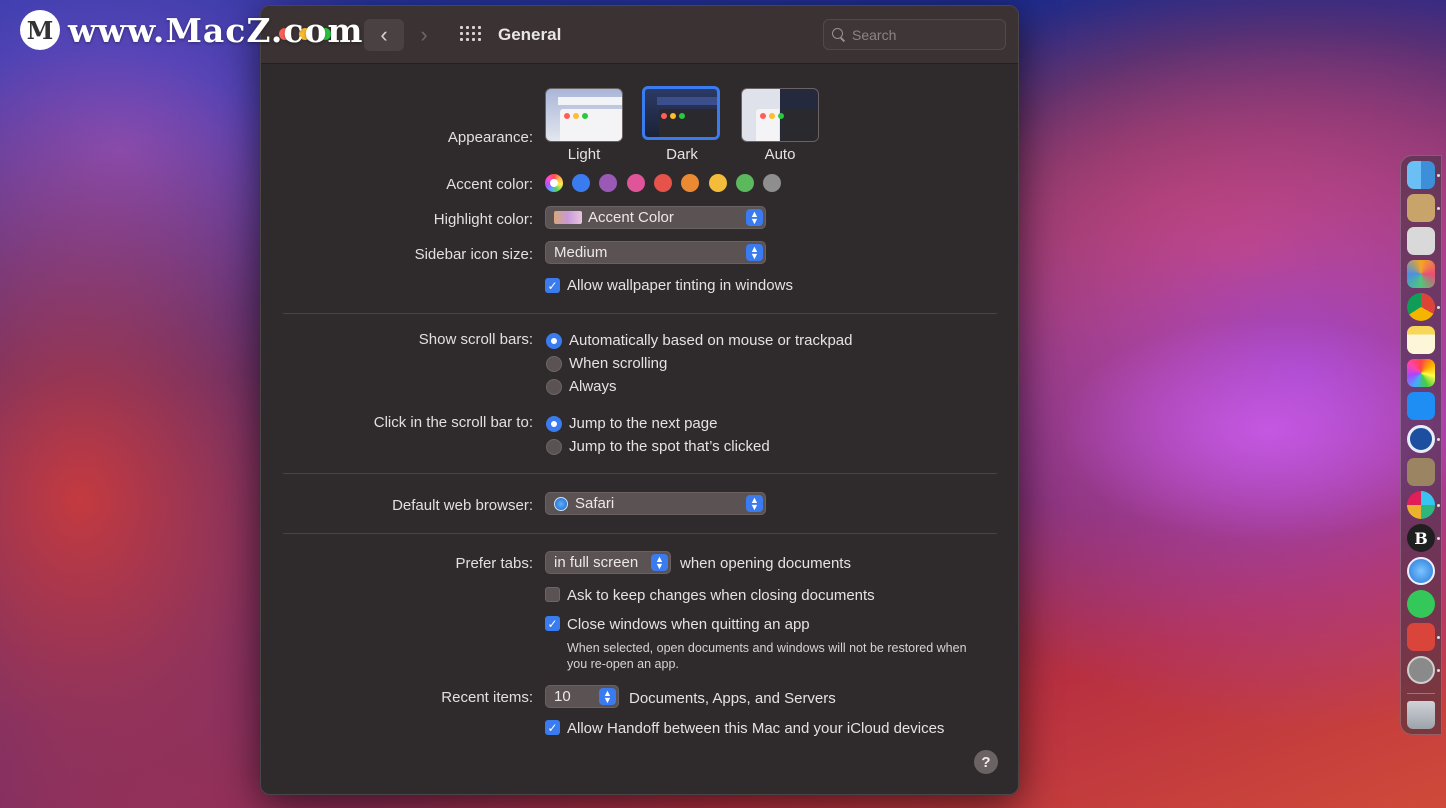  I want to click on highlight-color-label: Highlight color:, so click(483, 219).